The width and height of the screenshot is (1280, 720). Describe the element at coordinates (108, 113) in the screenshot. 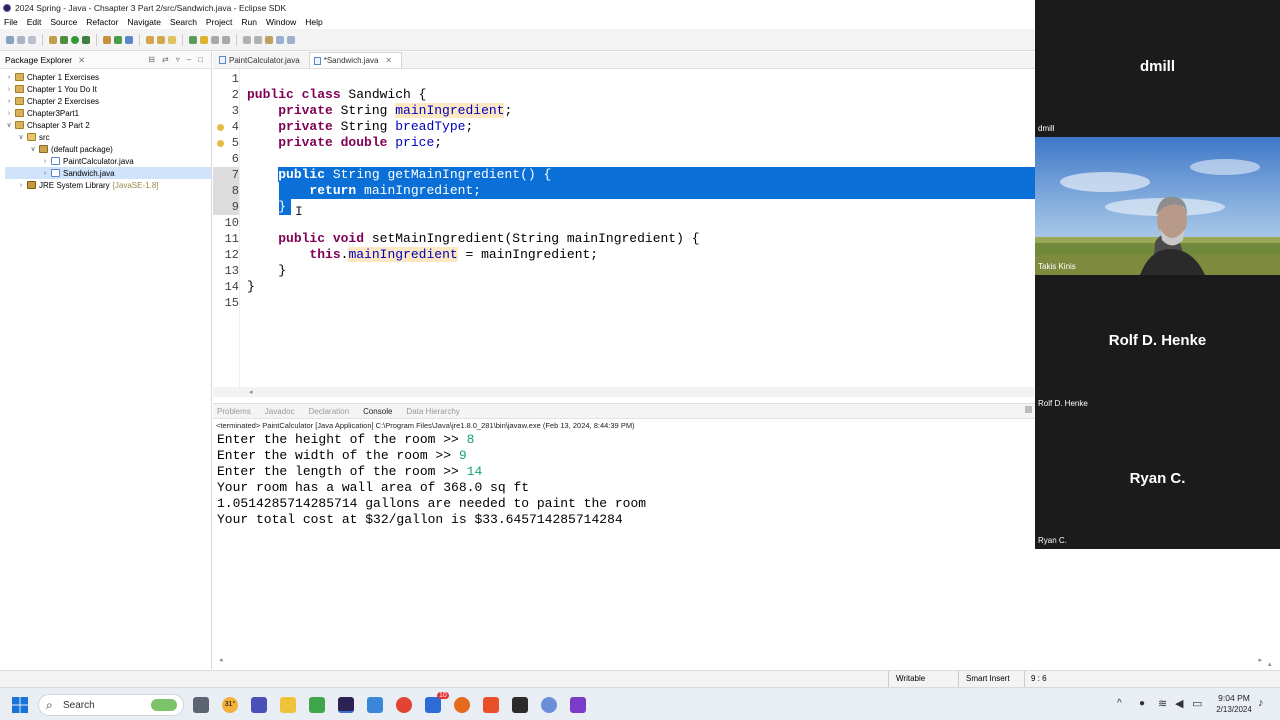

I see `tree-item: › Chapter3Part1` at that location.